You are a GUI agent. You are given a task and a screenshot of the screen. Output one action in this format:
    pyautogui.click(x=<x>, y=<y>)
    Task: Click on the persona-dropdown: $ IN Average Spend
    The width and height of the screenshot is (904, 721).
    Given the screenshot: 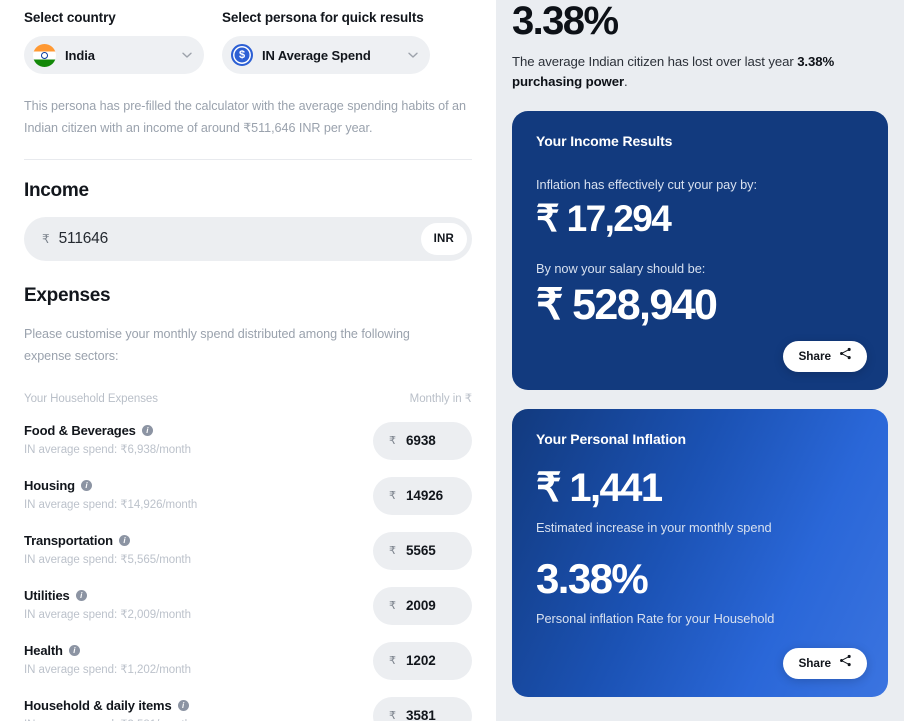 What is the action you would take?
    pyautogui.click(x=326, y=55)
    